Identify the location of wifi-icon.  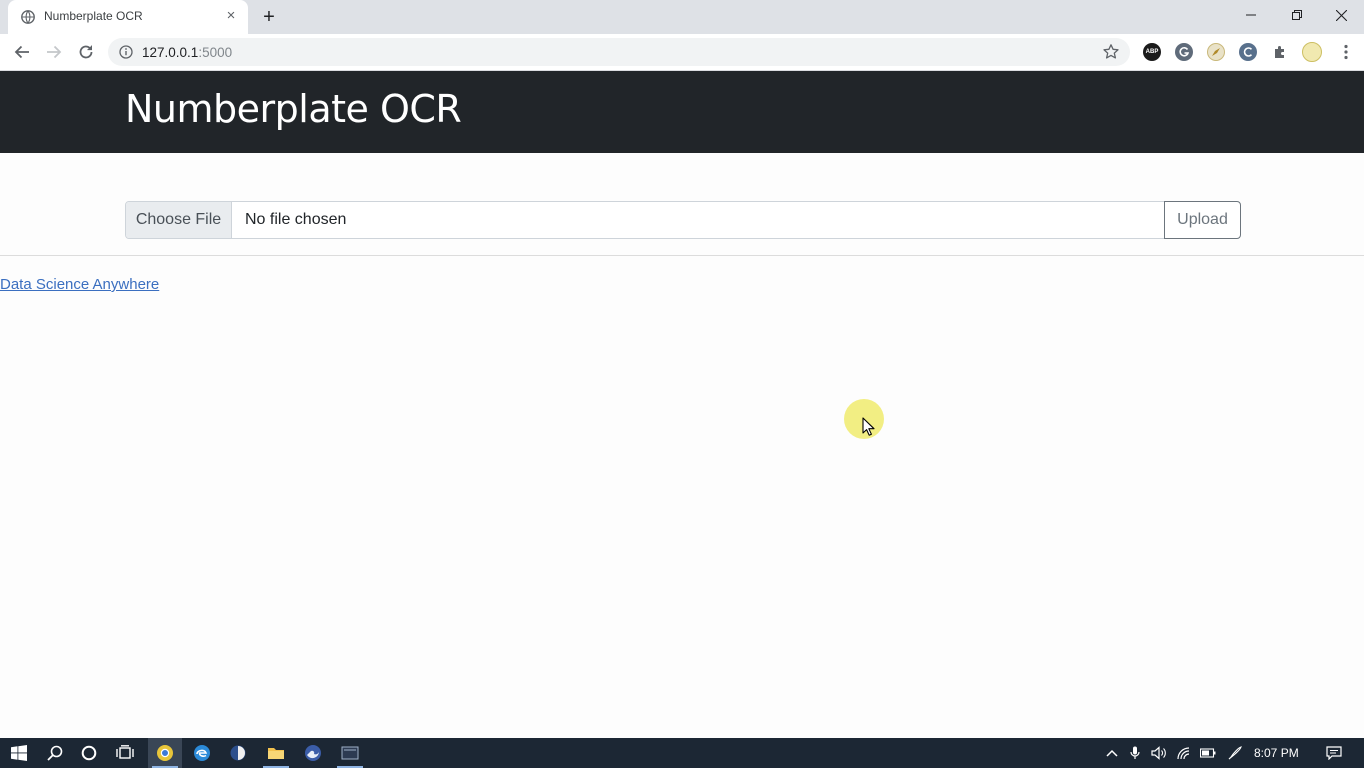
(1183, 753).